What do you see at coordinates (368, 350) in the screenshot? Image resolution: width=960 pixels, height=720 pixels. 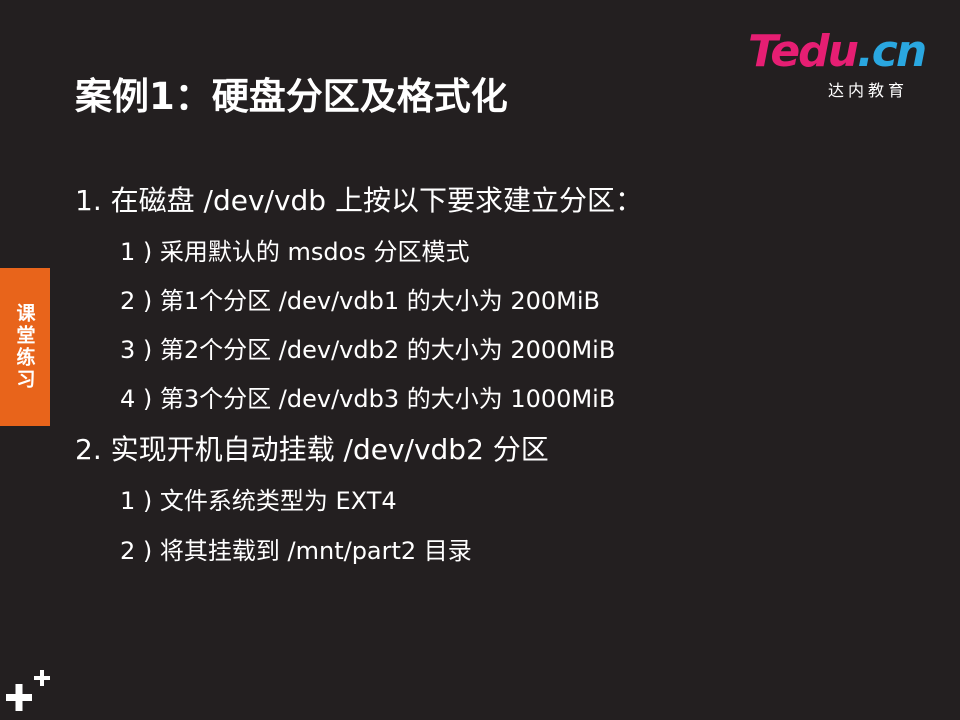 I see `sub-item-1-3: 3 ) 第2个分区 /dev/vdb2 的大小为 2000MiB` at bounding box center [368, 350].